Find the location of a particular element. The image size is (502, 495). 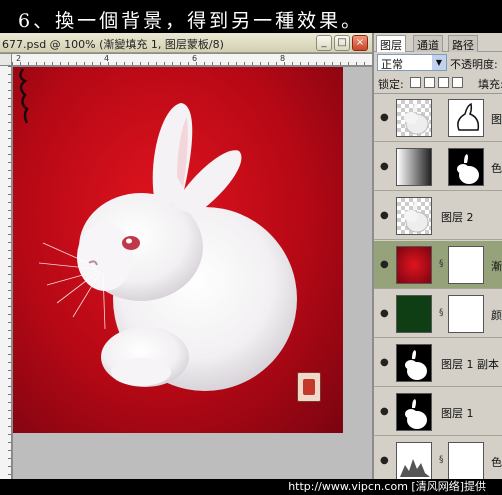

horizontal-ruler: 2 4 6 8 is located at coordinates (192, 60).